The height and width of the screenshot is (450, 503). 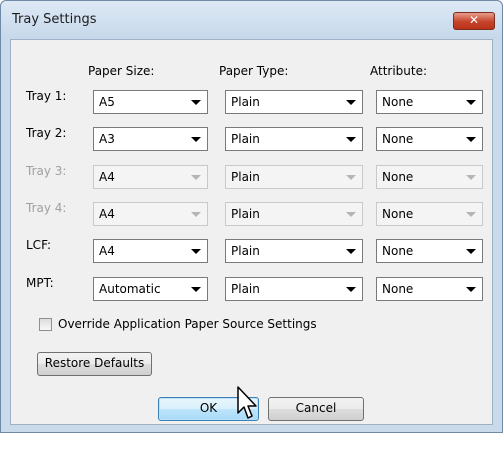 I want to click on button-label: OK, so click(x=208, y=408).